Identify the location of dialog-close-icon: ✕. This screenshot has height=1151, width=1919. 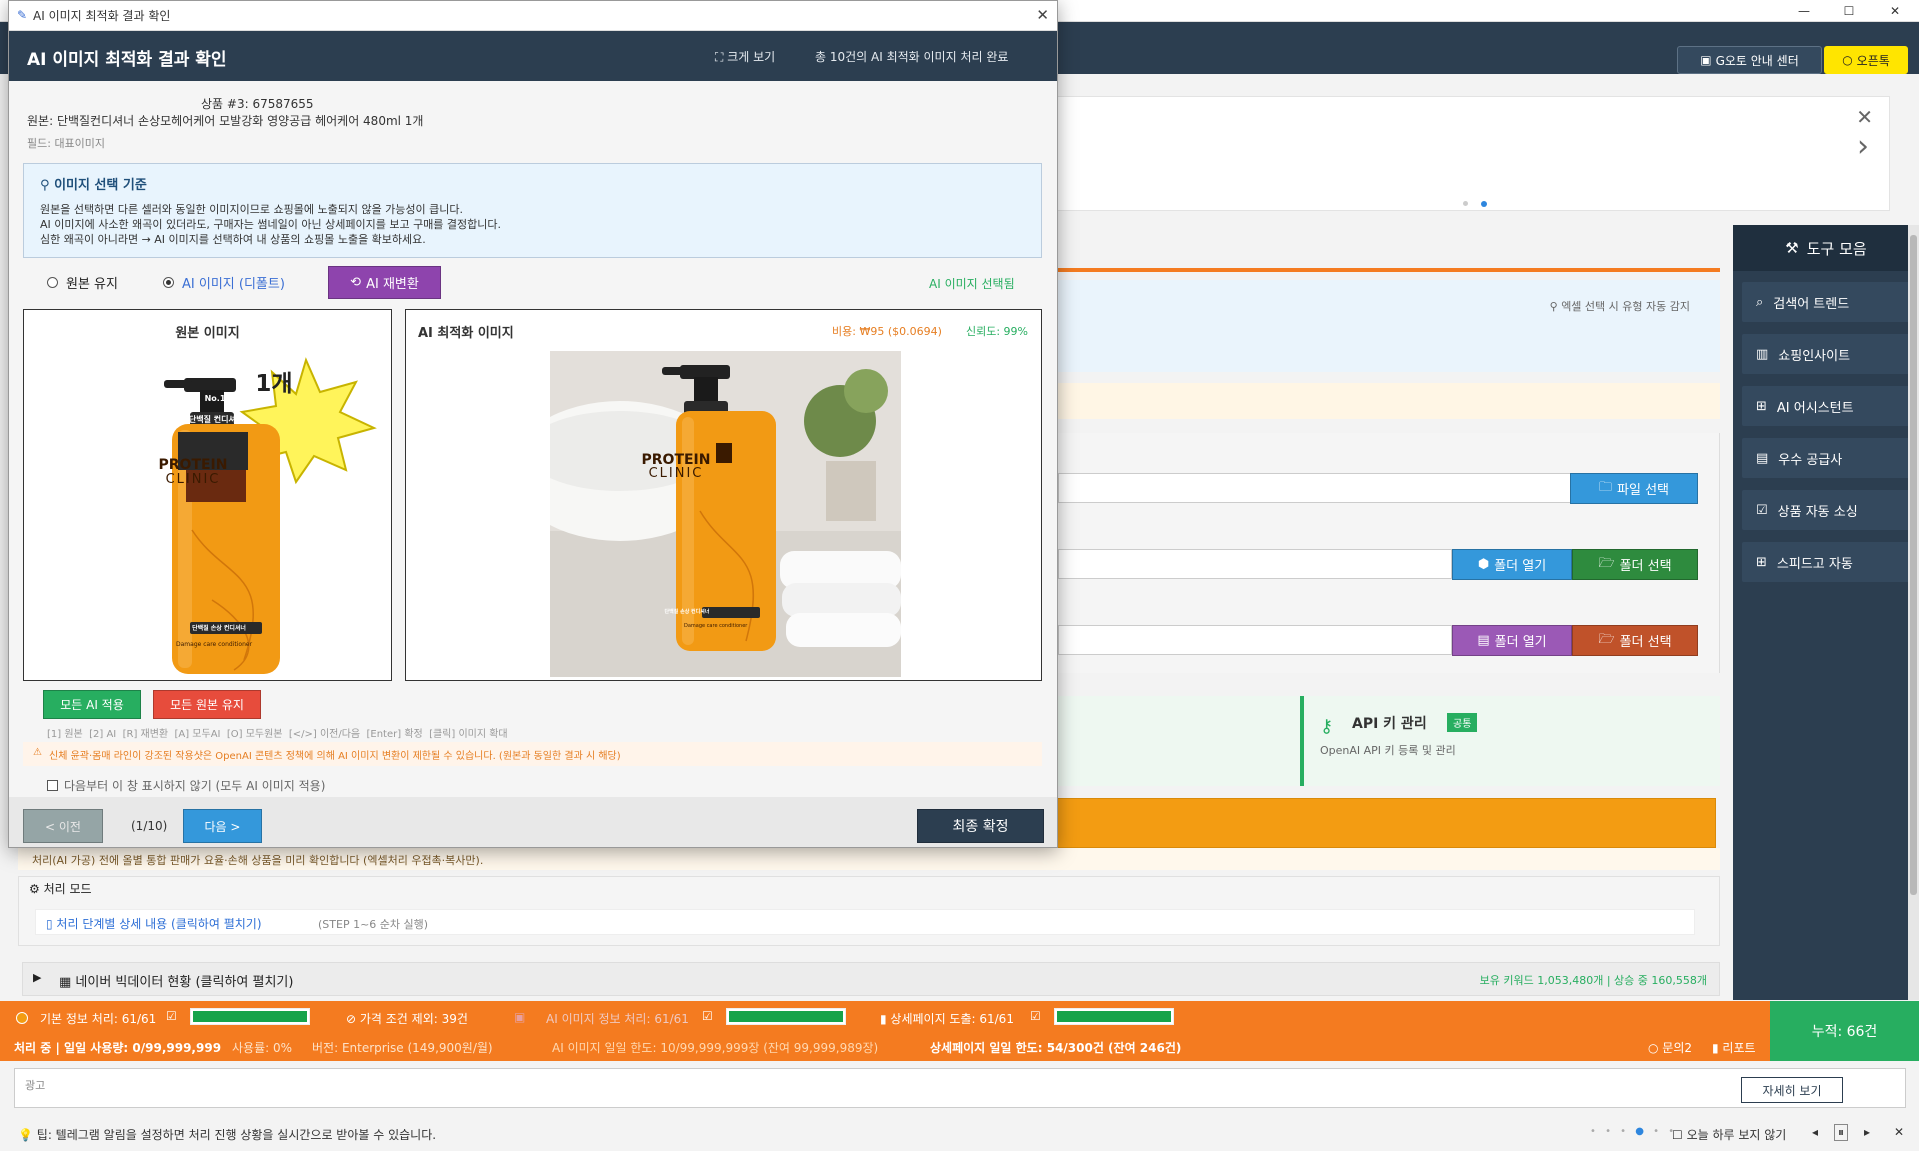
(1042, 15).